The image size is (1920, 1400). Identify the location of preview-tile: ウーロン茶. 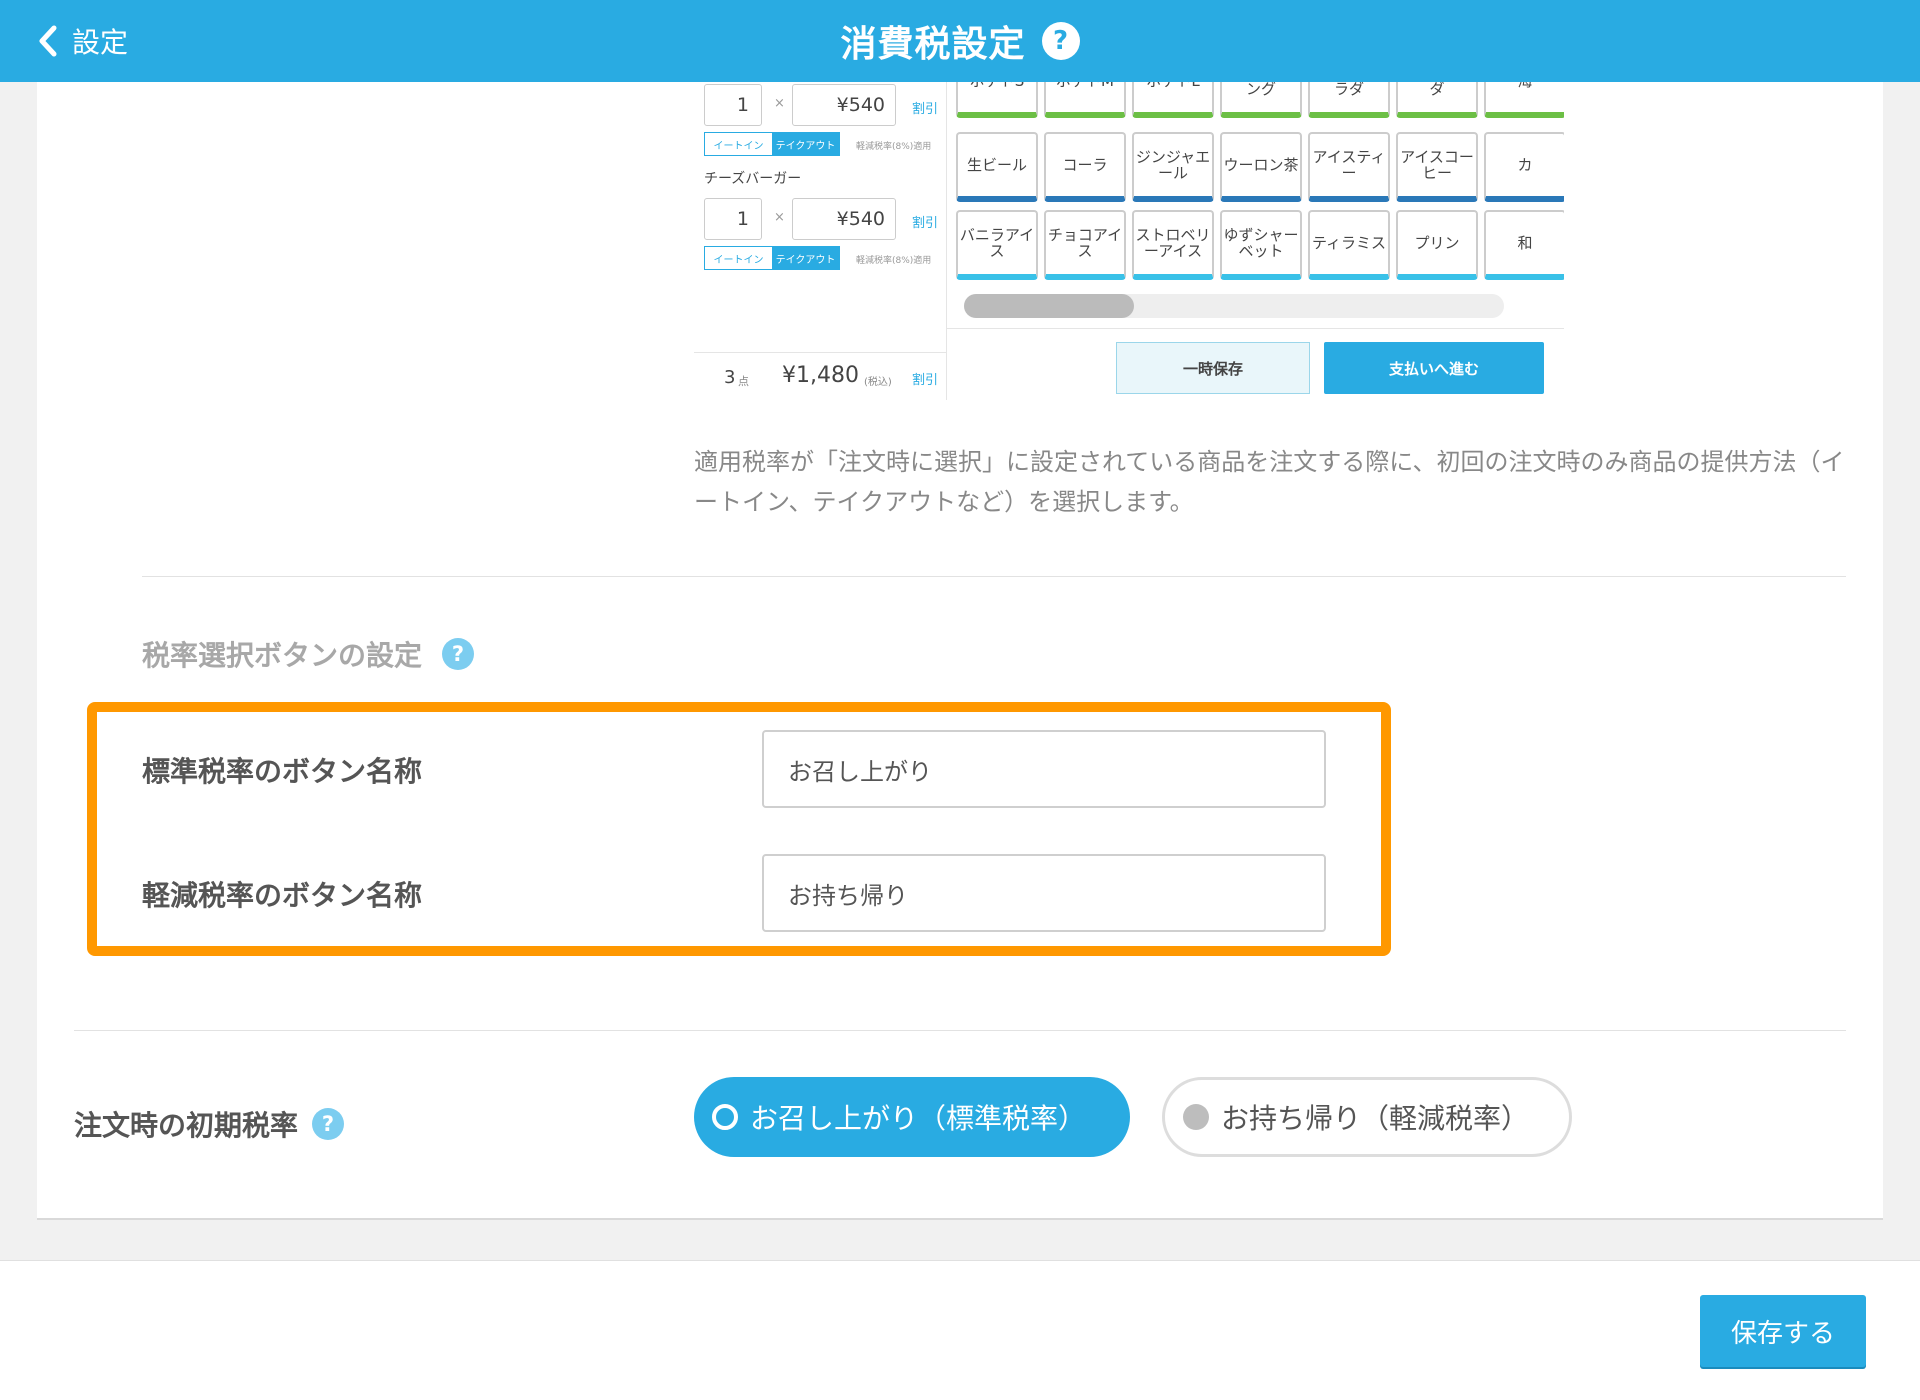
(1261, 167).